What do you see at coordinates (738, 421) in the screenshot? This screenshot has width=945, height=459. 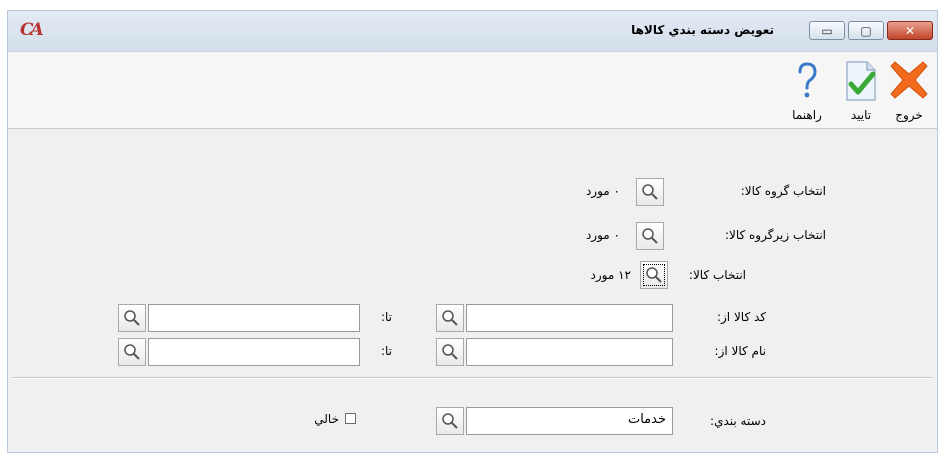 I see `category-label: دسته بندي:` at bounding box center [738, 421].